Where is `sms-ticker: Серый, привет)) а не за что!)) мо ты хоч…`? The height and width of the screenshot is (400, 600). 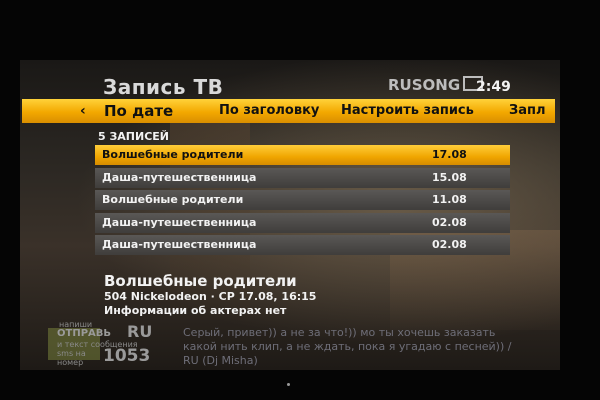 sms-ticker: Серый, привет)) а не за что!)) мо ты хоч… is located at coordinates (347, 346).